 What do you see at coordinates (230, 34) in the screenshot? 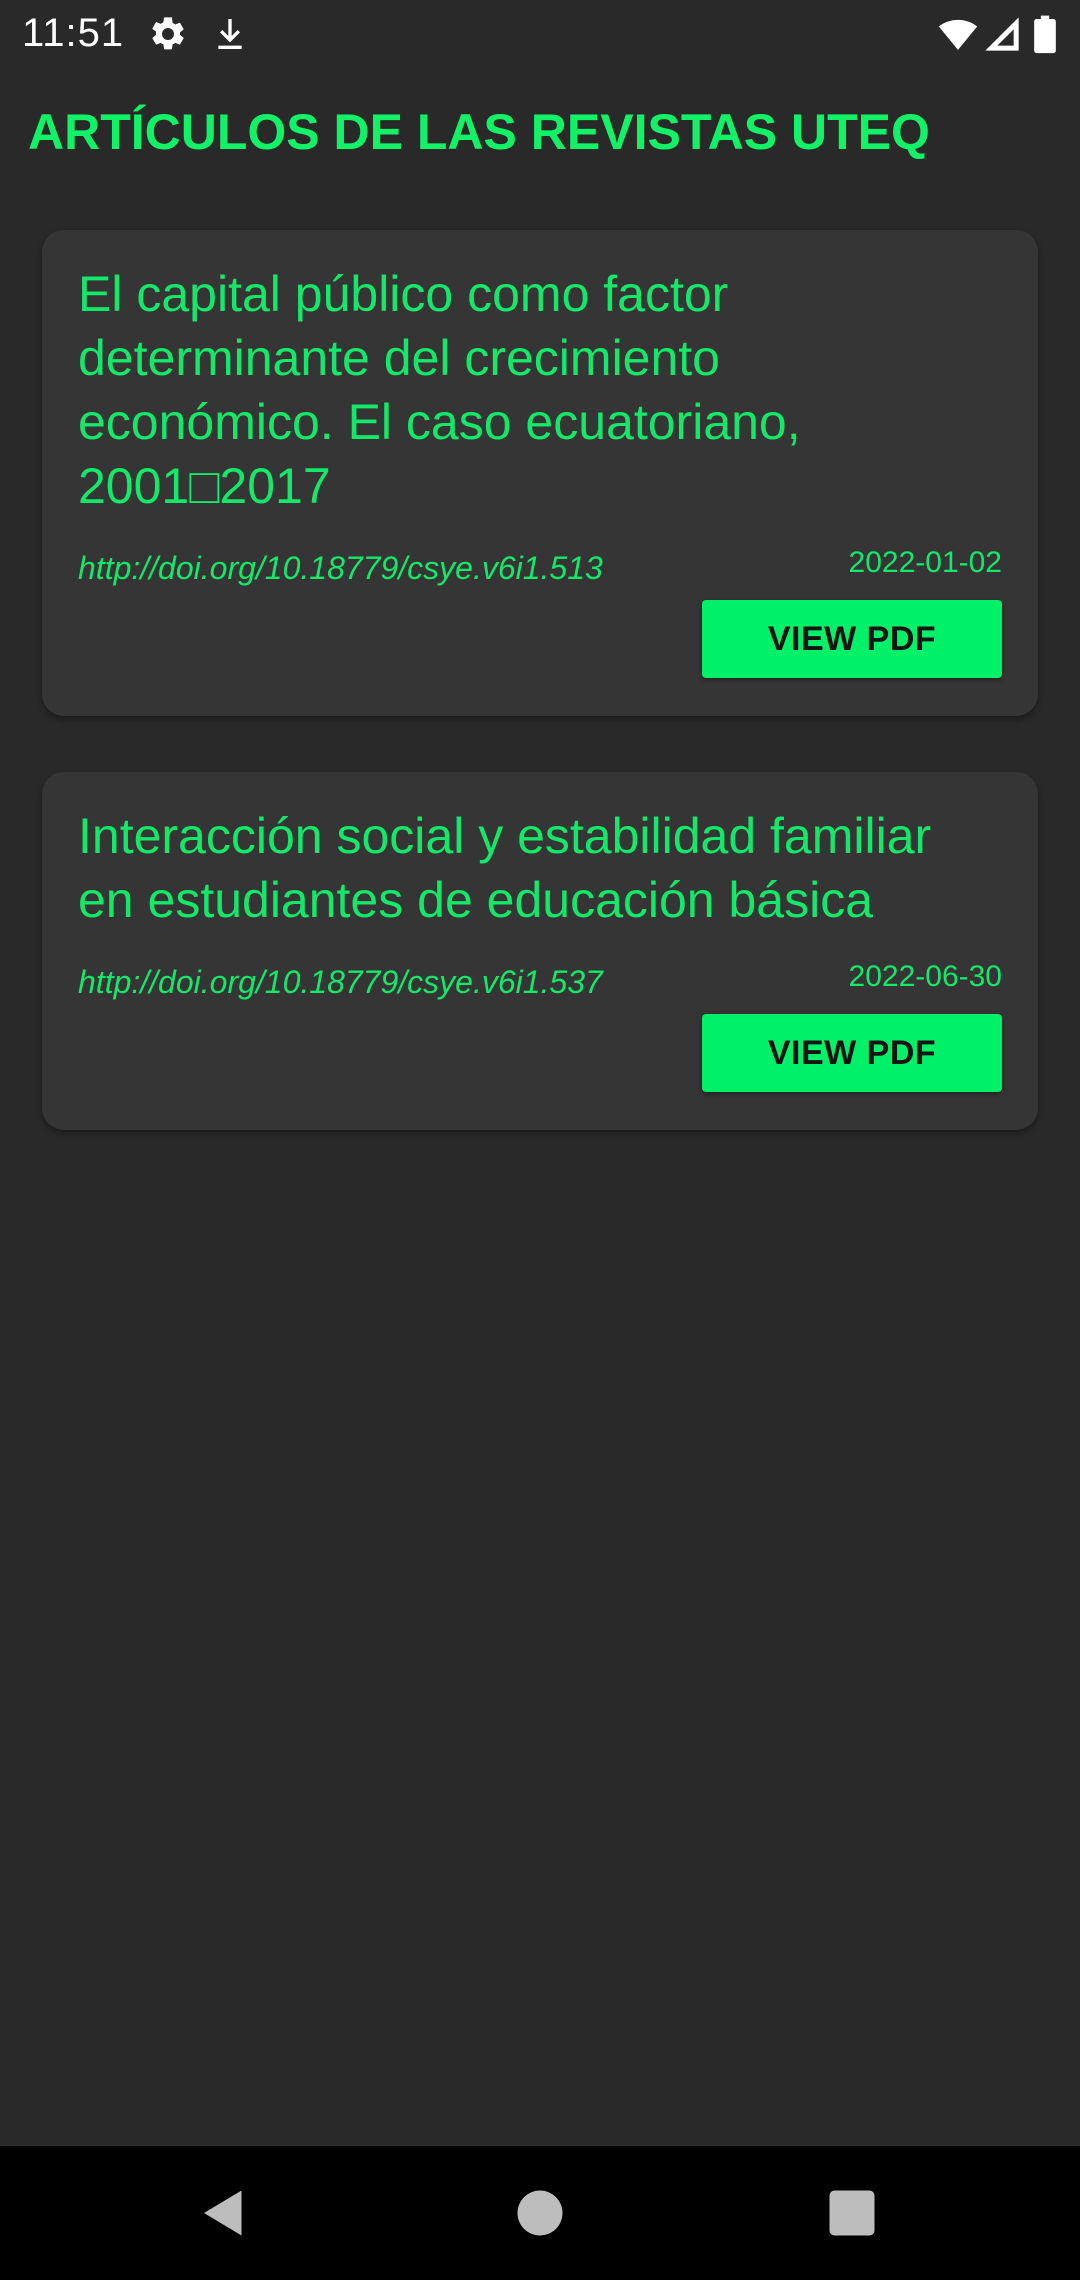
I see `download-icon` at bounding box center [230, 34].